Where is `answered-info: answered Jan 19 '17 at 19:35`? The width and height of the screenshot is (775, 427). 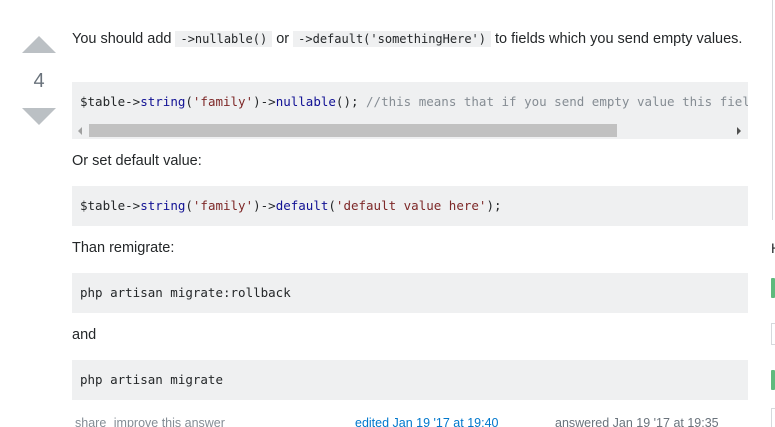 answered-info: answered Jan 19 '17 at 19:35 is located at coordinates (637, 421).